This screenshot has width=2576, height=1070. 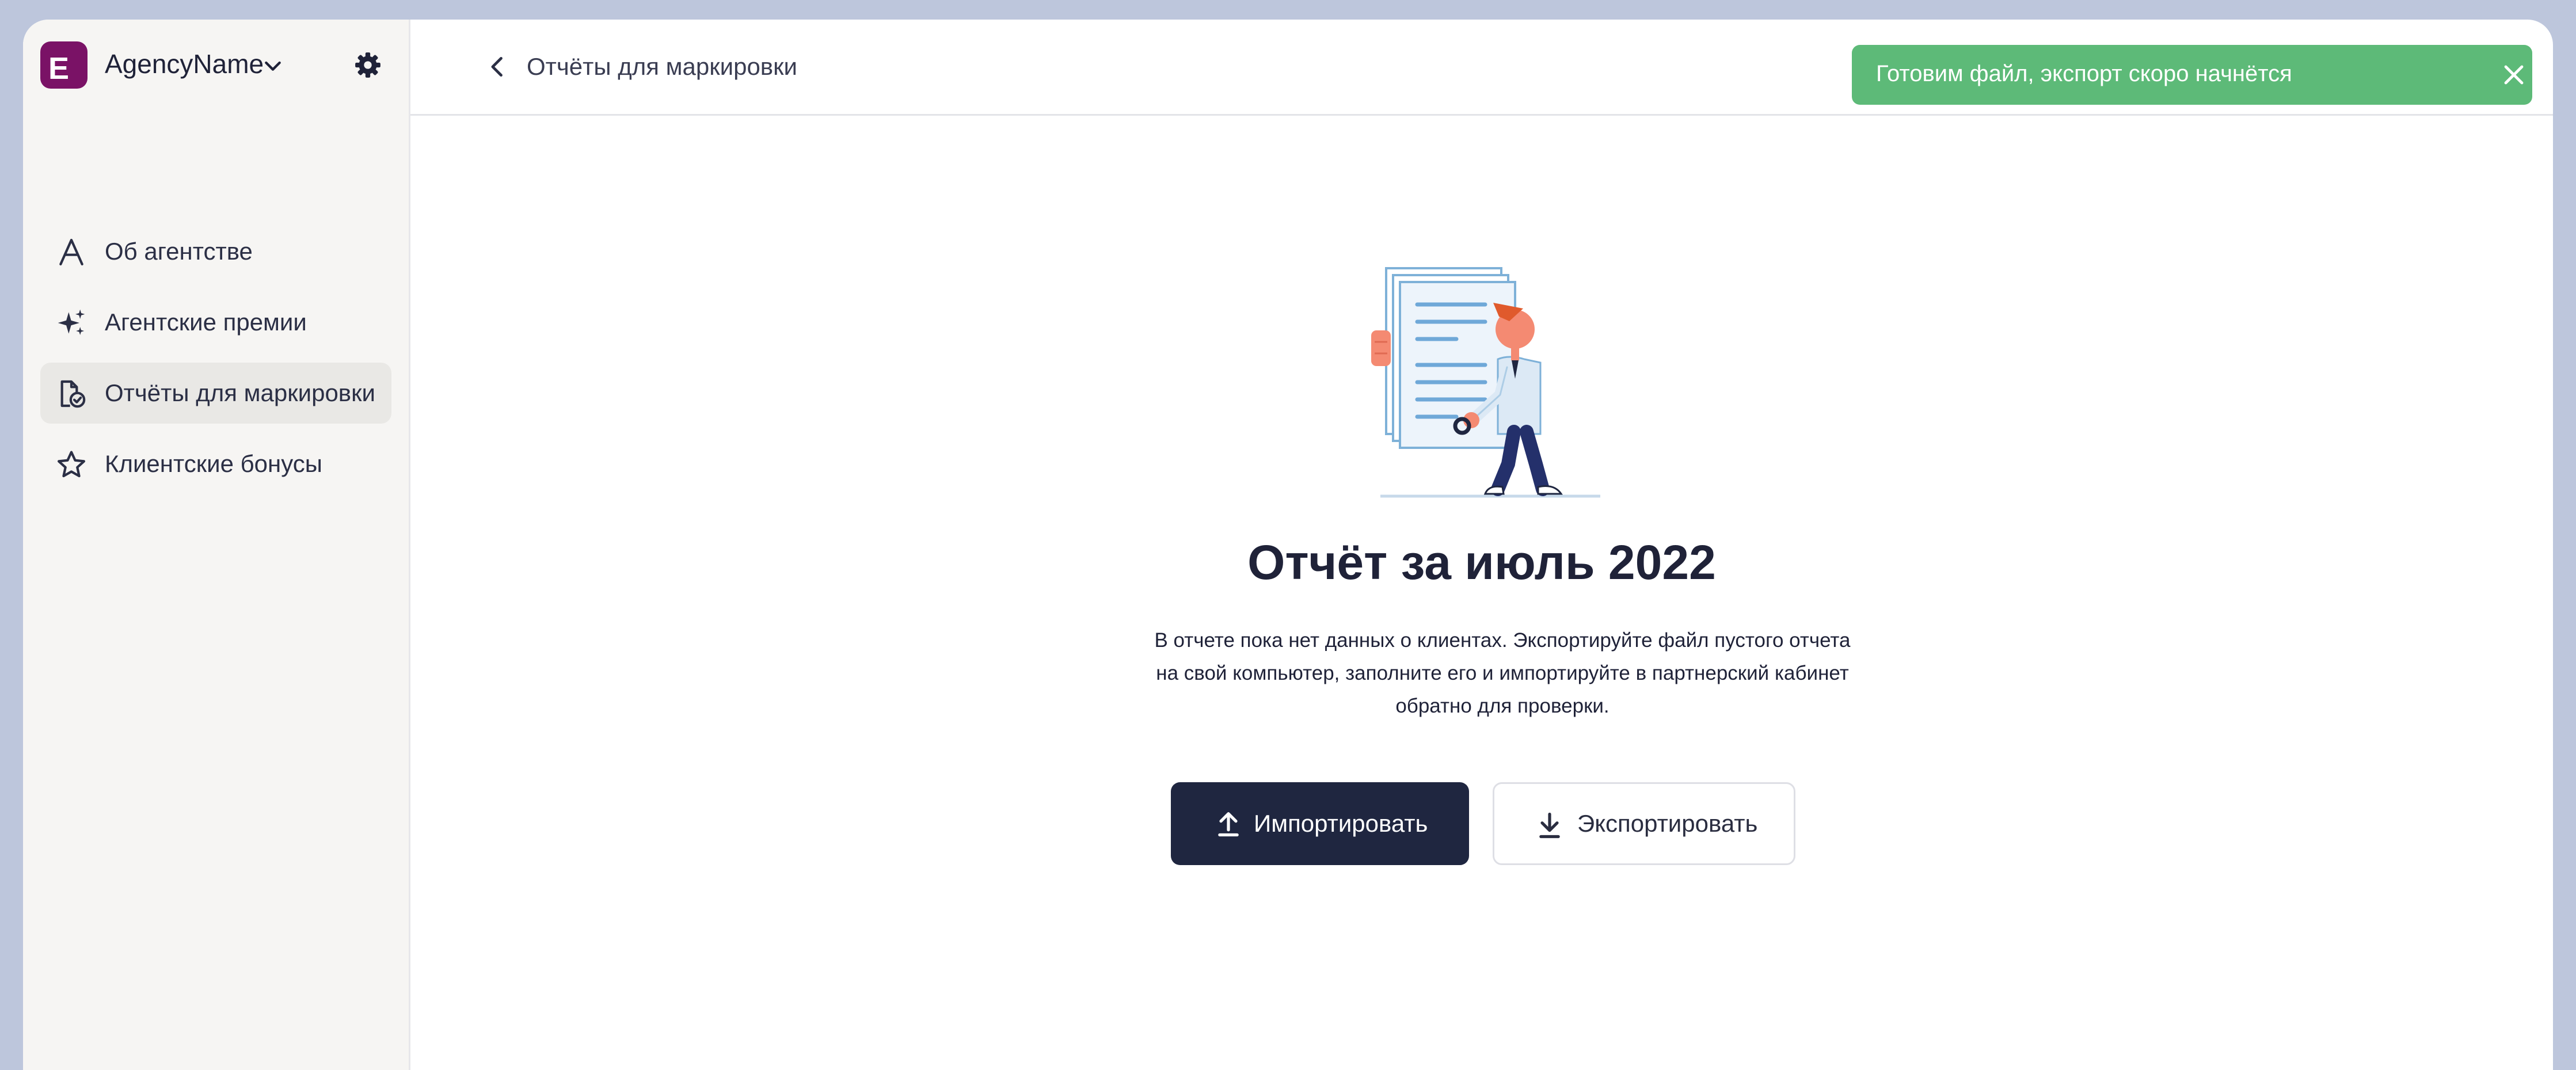 What do you see at coordinates (71, 252) in the screenshot?
I see `letter-a-icon` at bounding box center [71, 252].